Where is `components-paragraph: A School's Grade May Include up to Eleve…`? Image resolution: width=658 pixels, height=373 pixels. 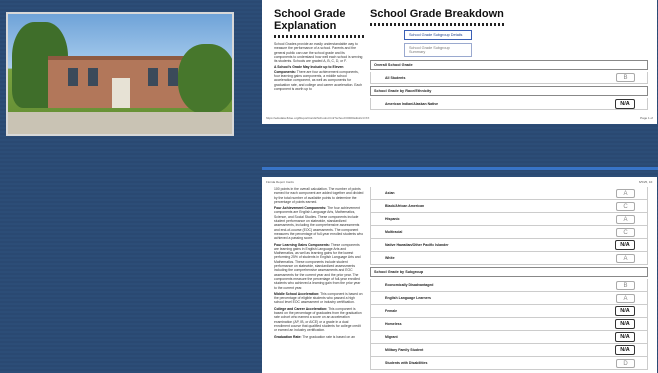 components-paragraph: A School's Grade May Include up to Eleve… is located at coordinates (319, 78).